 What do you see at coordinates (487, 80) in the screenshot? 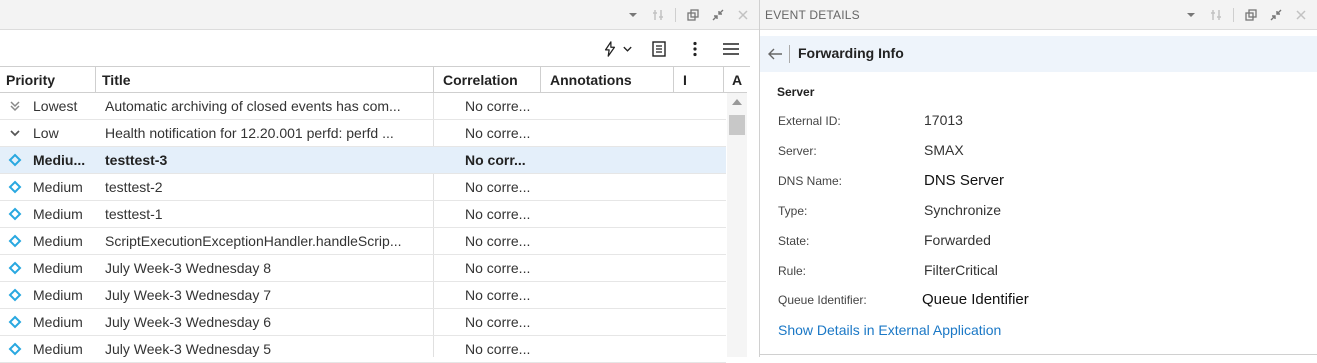
I see `column-header-correlation: Correlation` at bounding box center [487, 80].